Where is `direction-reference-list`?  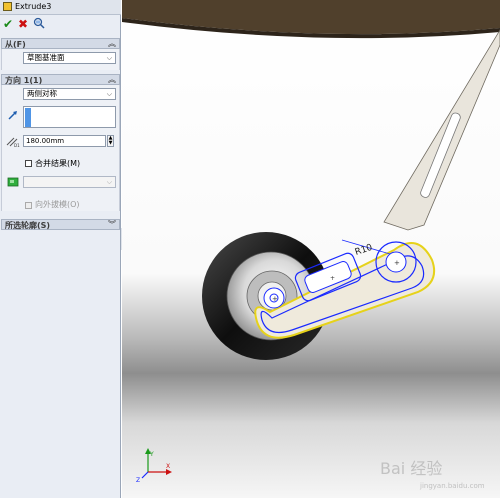
direction-reference-list is located at coordinates (69, 117).